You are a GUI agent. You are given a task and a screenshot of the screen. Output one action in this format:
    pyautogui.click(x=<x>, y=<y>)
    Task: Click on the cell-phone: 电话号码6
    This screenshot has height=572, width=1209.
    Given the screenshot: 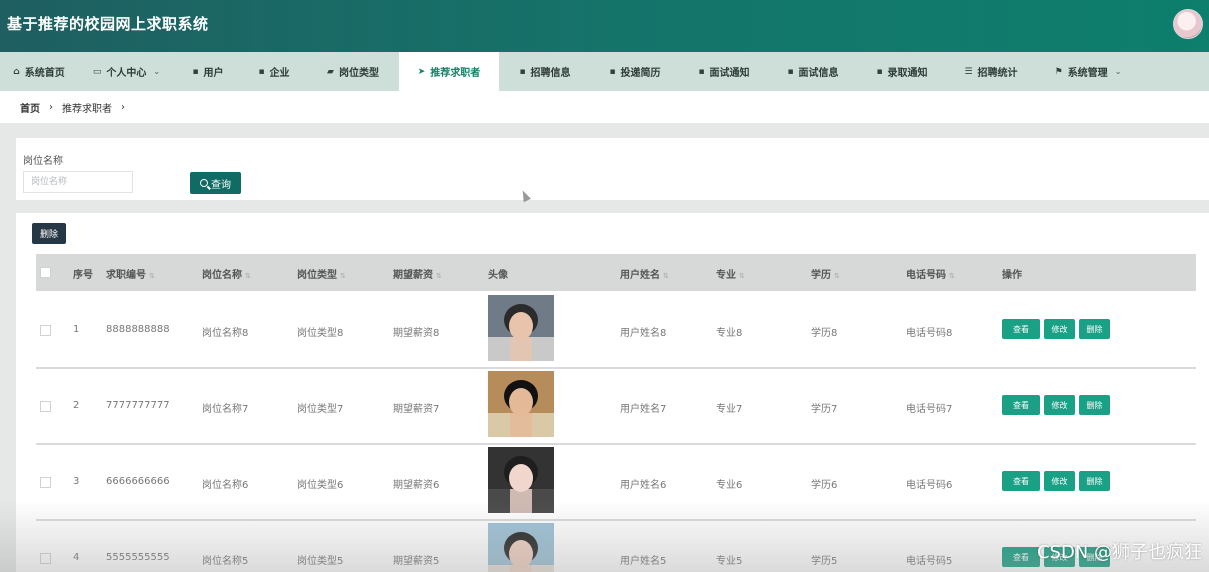 What is the action you would take?
    pyautogui.click(x=929, y=485)
    